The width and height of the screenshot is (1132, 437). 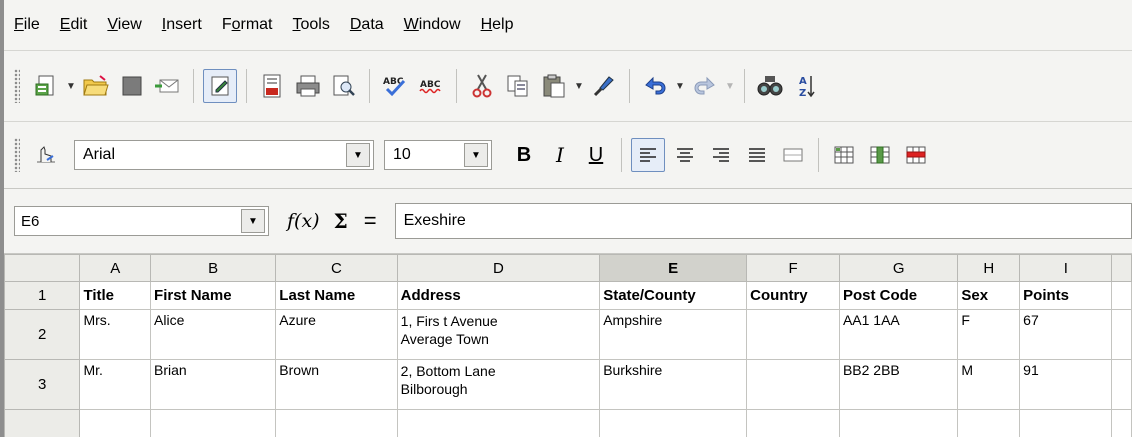 I want to click on row-header: 1, so click(x=42, y=295).